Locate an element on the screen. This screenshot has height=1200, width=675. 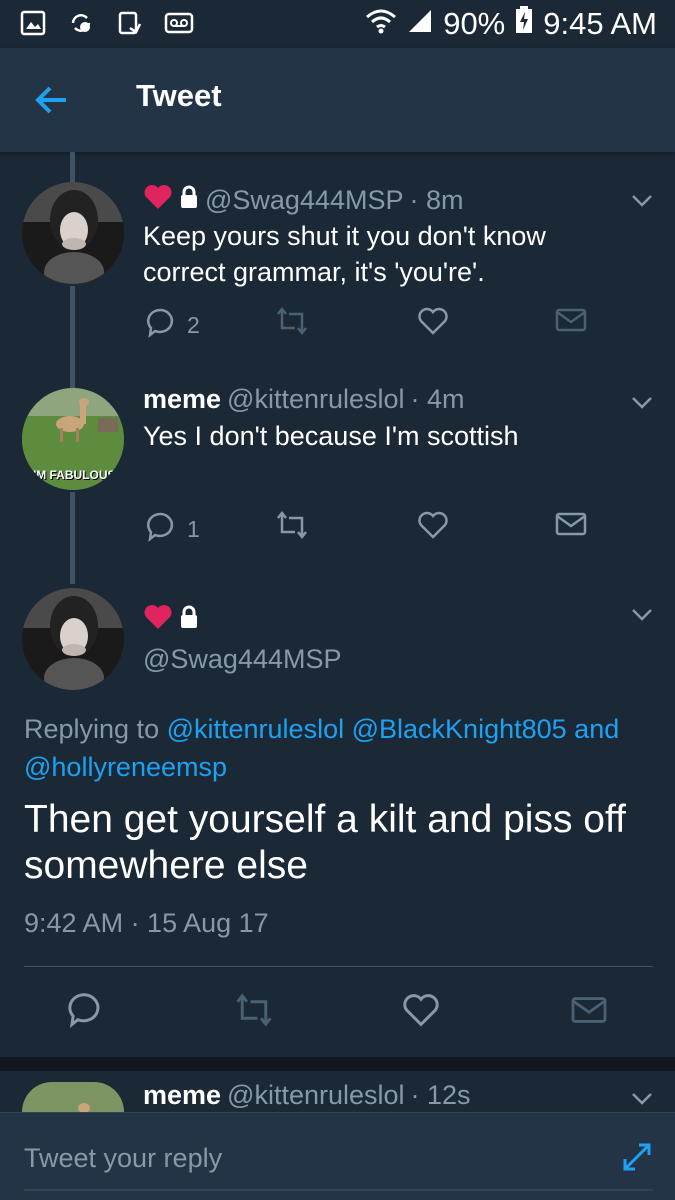
reply-count: 1 is located at coordinates (193, 528).